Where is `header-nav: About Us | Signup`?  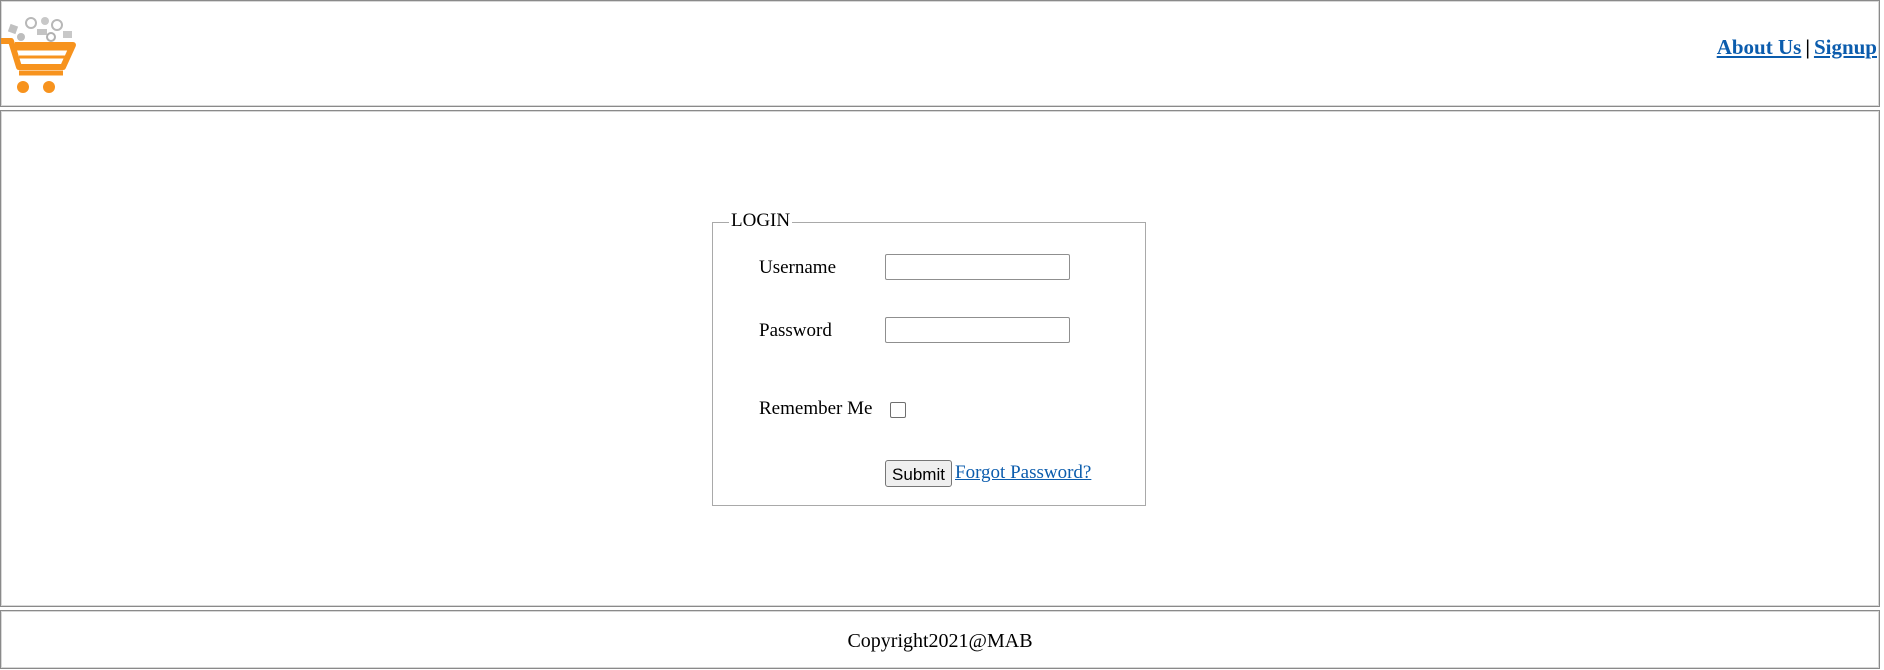 header-nav: About Us | Signup is located at coordinates (1797, 47).